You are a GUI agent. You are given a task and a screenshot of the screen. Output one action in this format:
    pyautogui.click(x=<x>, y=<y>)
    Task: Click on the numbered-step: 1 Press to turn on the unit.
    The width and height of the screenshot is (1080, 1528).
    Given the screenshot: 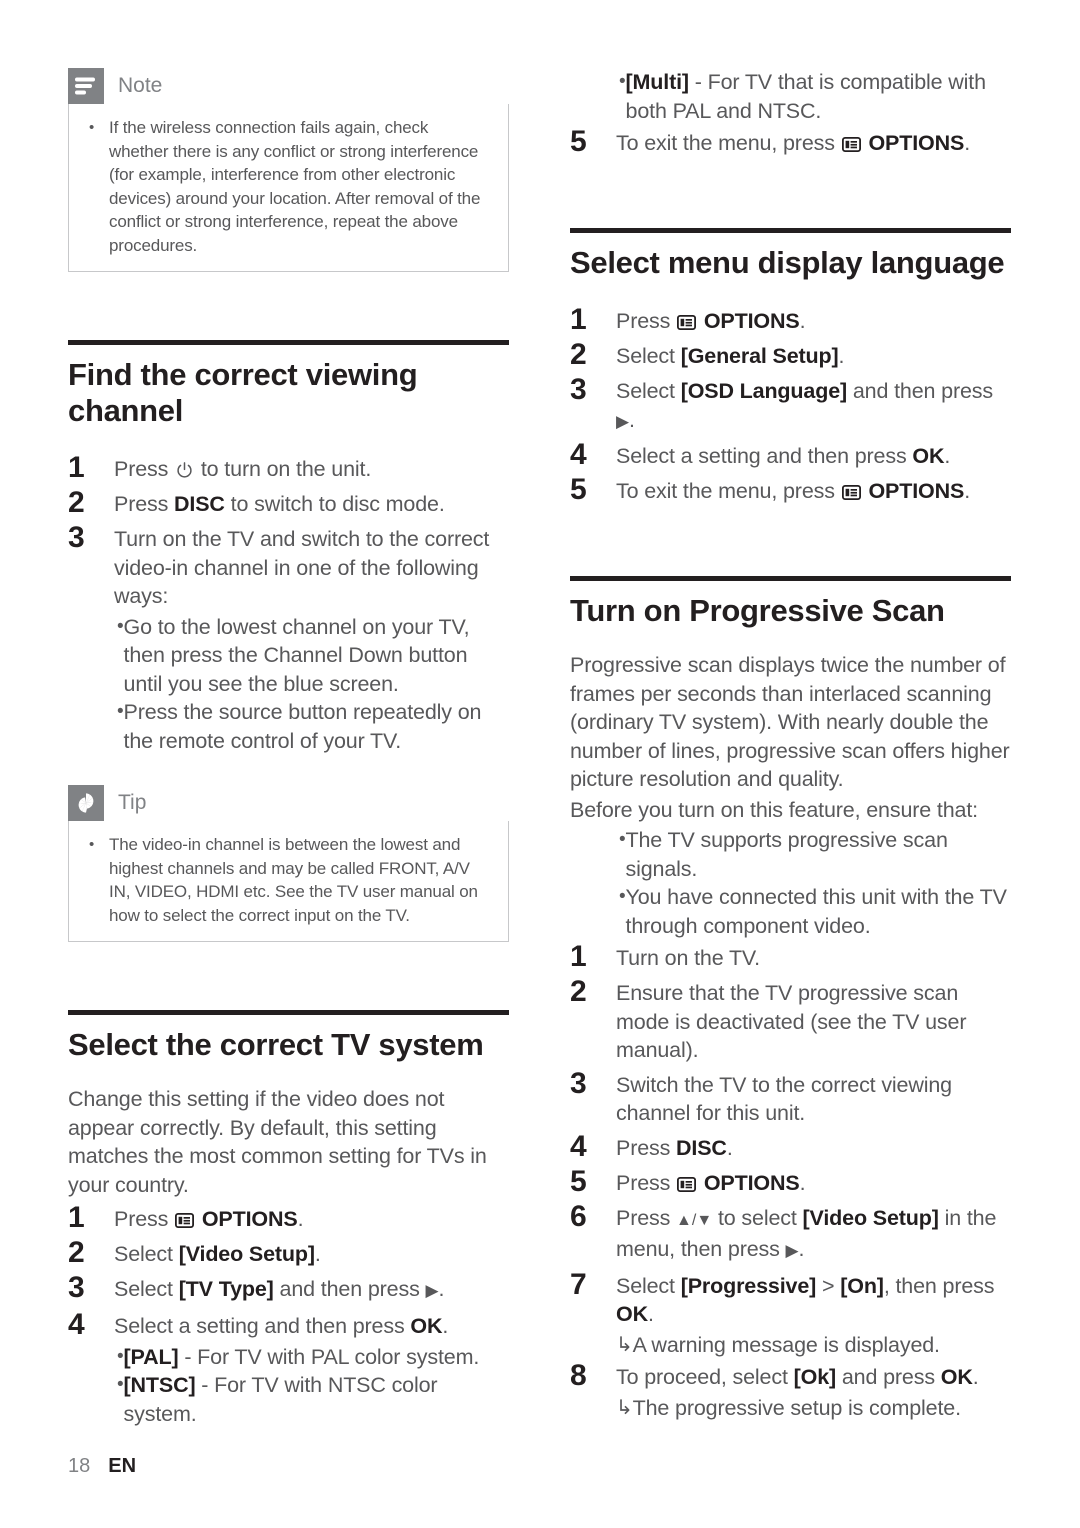 What is the action you would take?
    pyautogui.click(x=288, y=467)
    